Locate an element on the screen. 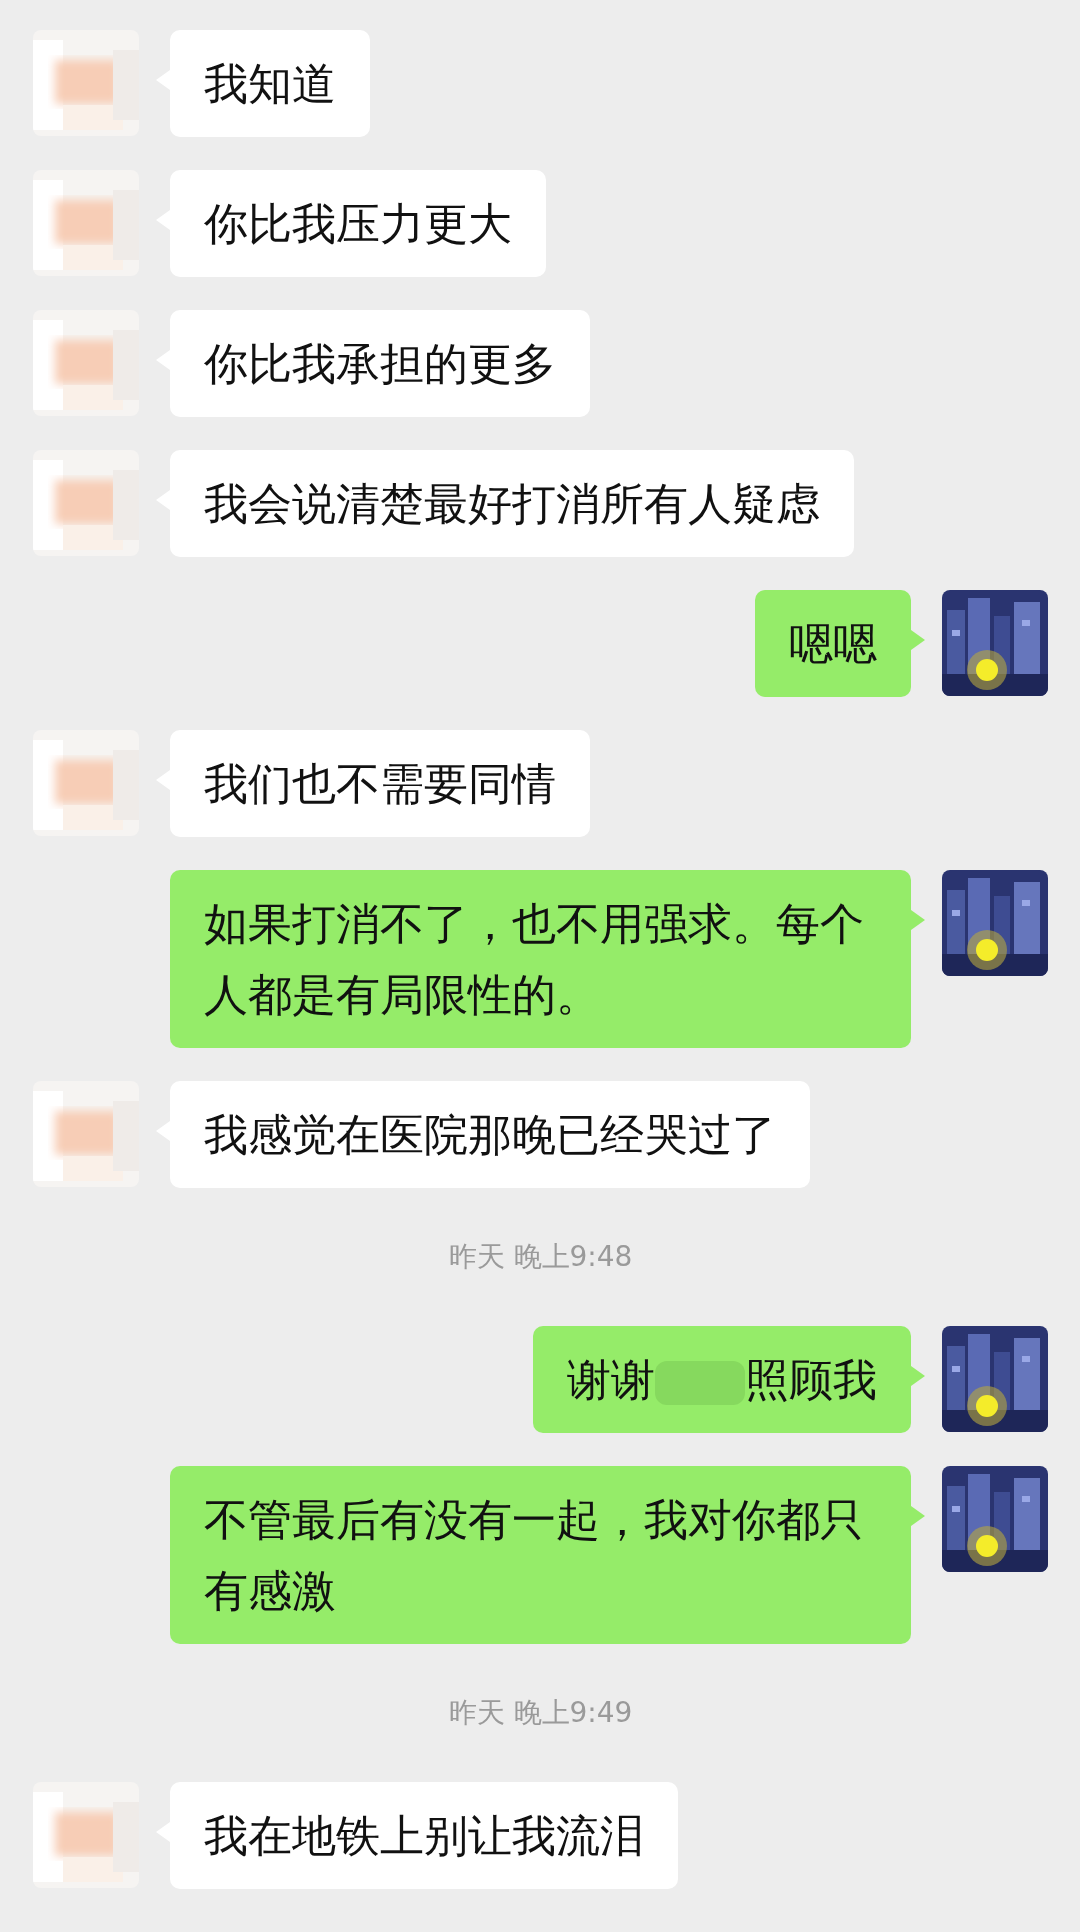 The height and width of the screenshot is (1932, 1080). message-bubble: 我感觉在医院那晚已经哭过了 is located at coordinates (490, 1134).